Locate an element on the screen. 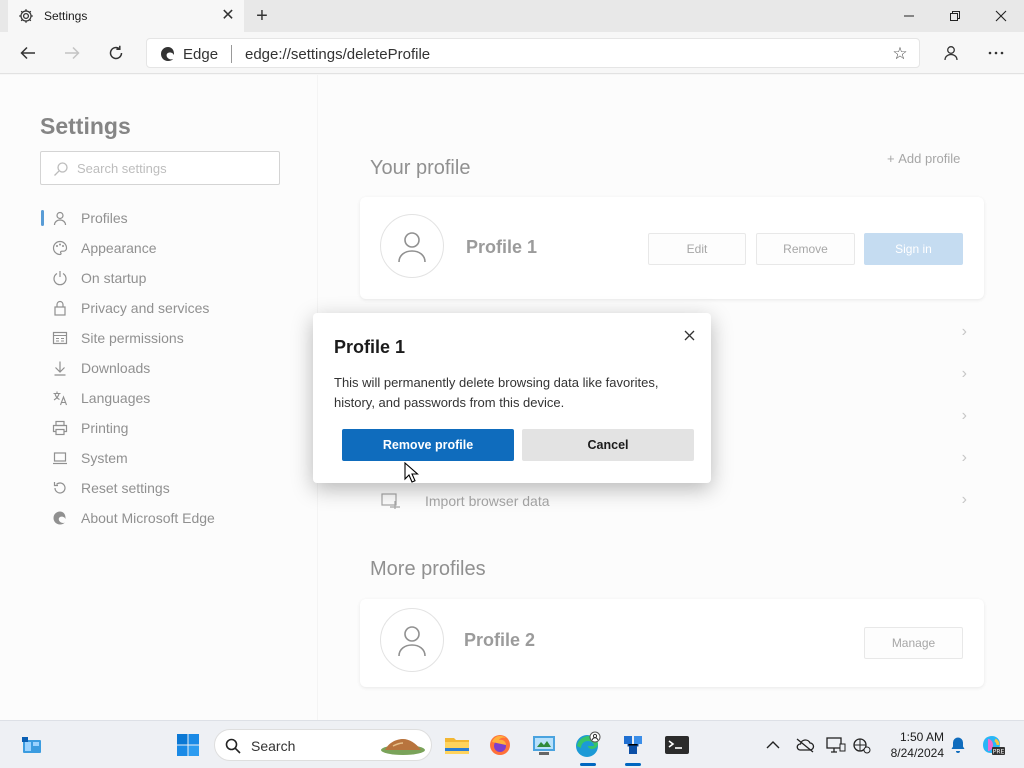 The width and height of the screenshot is (1024, 768). remove-profile-button: Remove profile is located at coordinates (428, 445).